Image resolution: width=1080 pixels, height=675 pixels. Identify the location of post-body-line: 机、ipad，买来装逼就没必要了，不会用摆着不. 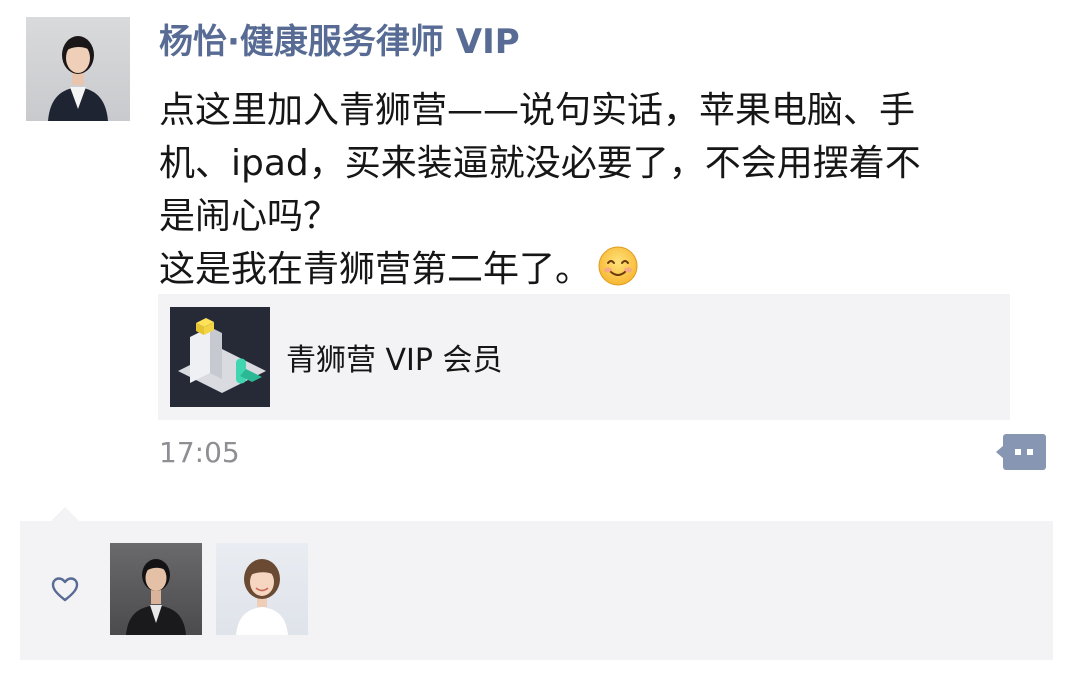
(540, 163).